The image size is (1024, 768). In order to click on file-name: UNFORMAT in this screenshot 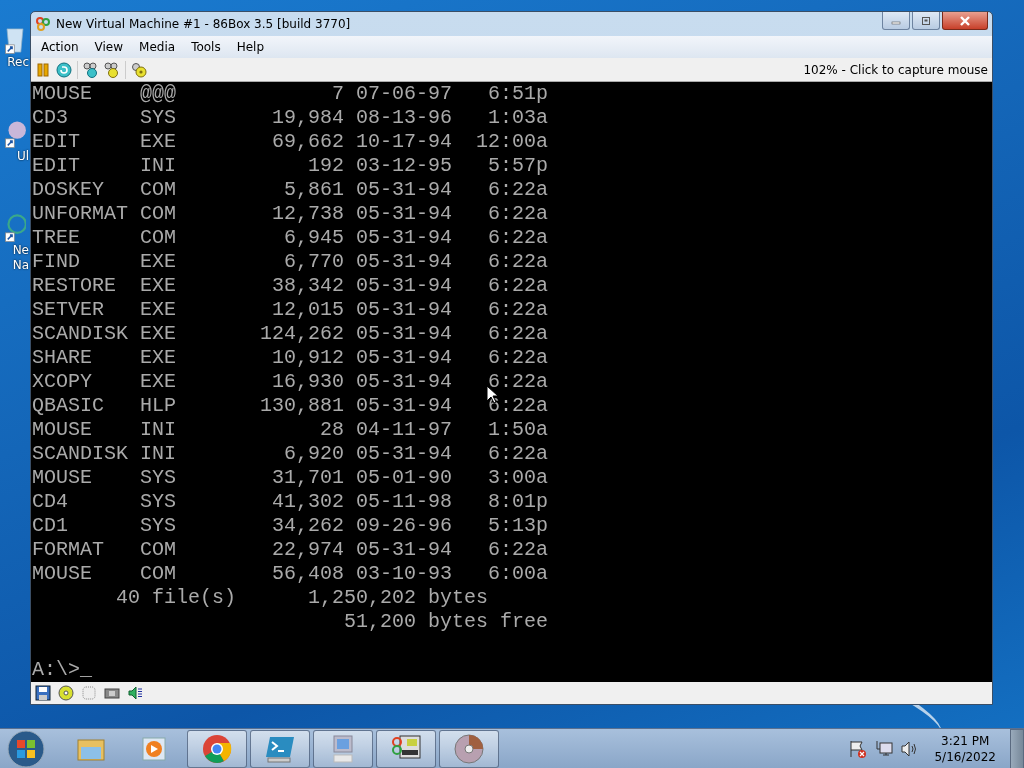, I will do `click(80, 214)`.